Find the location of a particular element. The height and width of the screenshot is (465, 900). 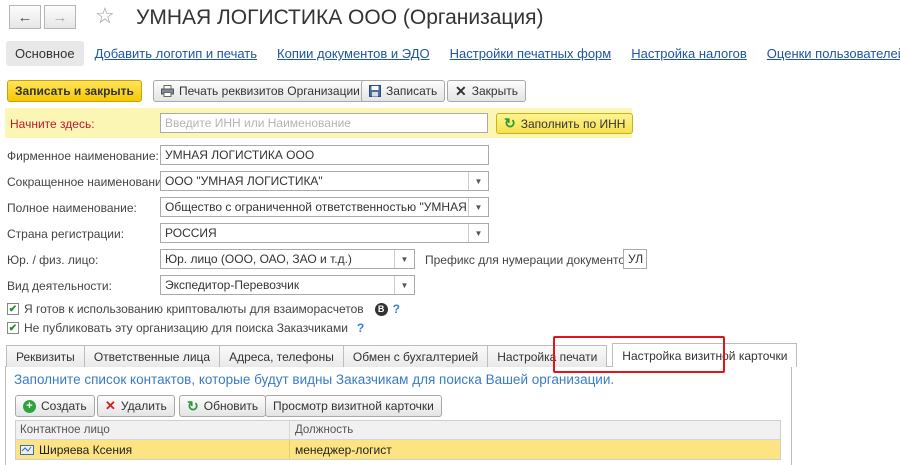

forward-arrow-icon: → is located at coordinates (60, 17).